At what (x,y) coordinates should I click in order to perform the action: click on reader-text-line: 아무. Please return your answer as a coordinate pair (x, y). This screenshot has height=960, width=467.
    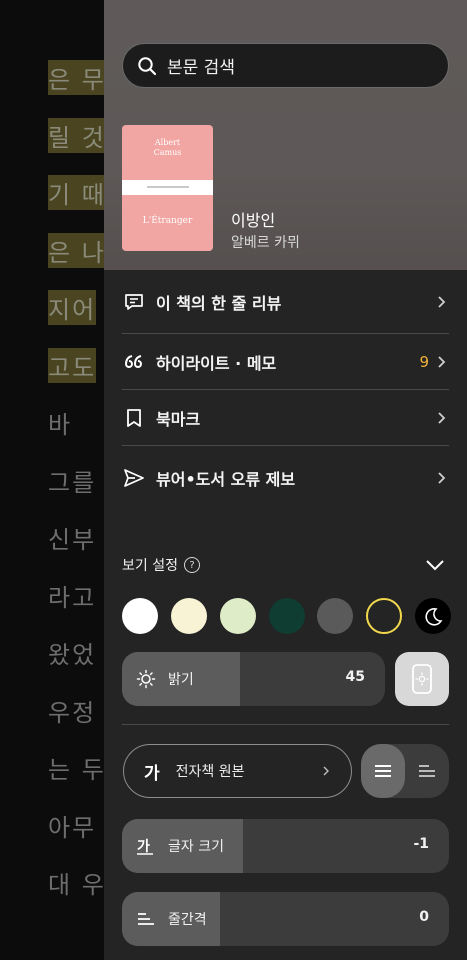
    Looking at the image, I should click on (72, 827).